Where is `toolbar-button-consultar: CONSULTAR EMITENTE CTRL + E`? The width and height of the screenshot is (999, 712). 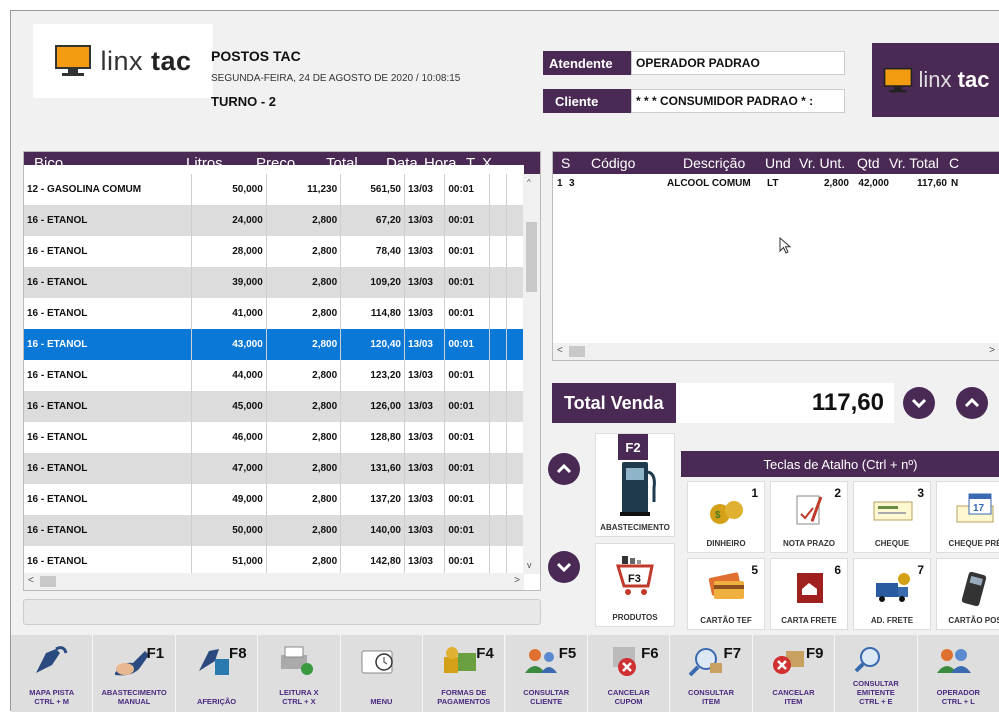 toolbar-button-consultar: CONSULTAR EMITENTE CTRL + E is located at coordinates (876, 673).